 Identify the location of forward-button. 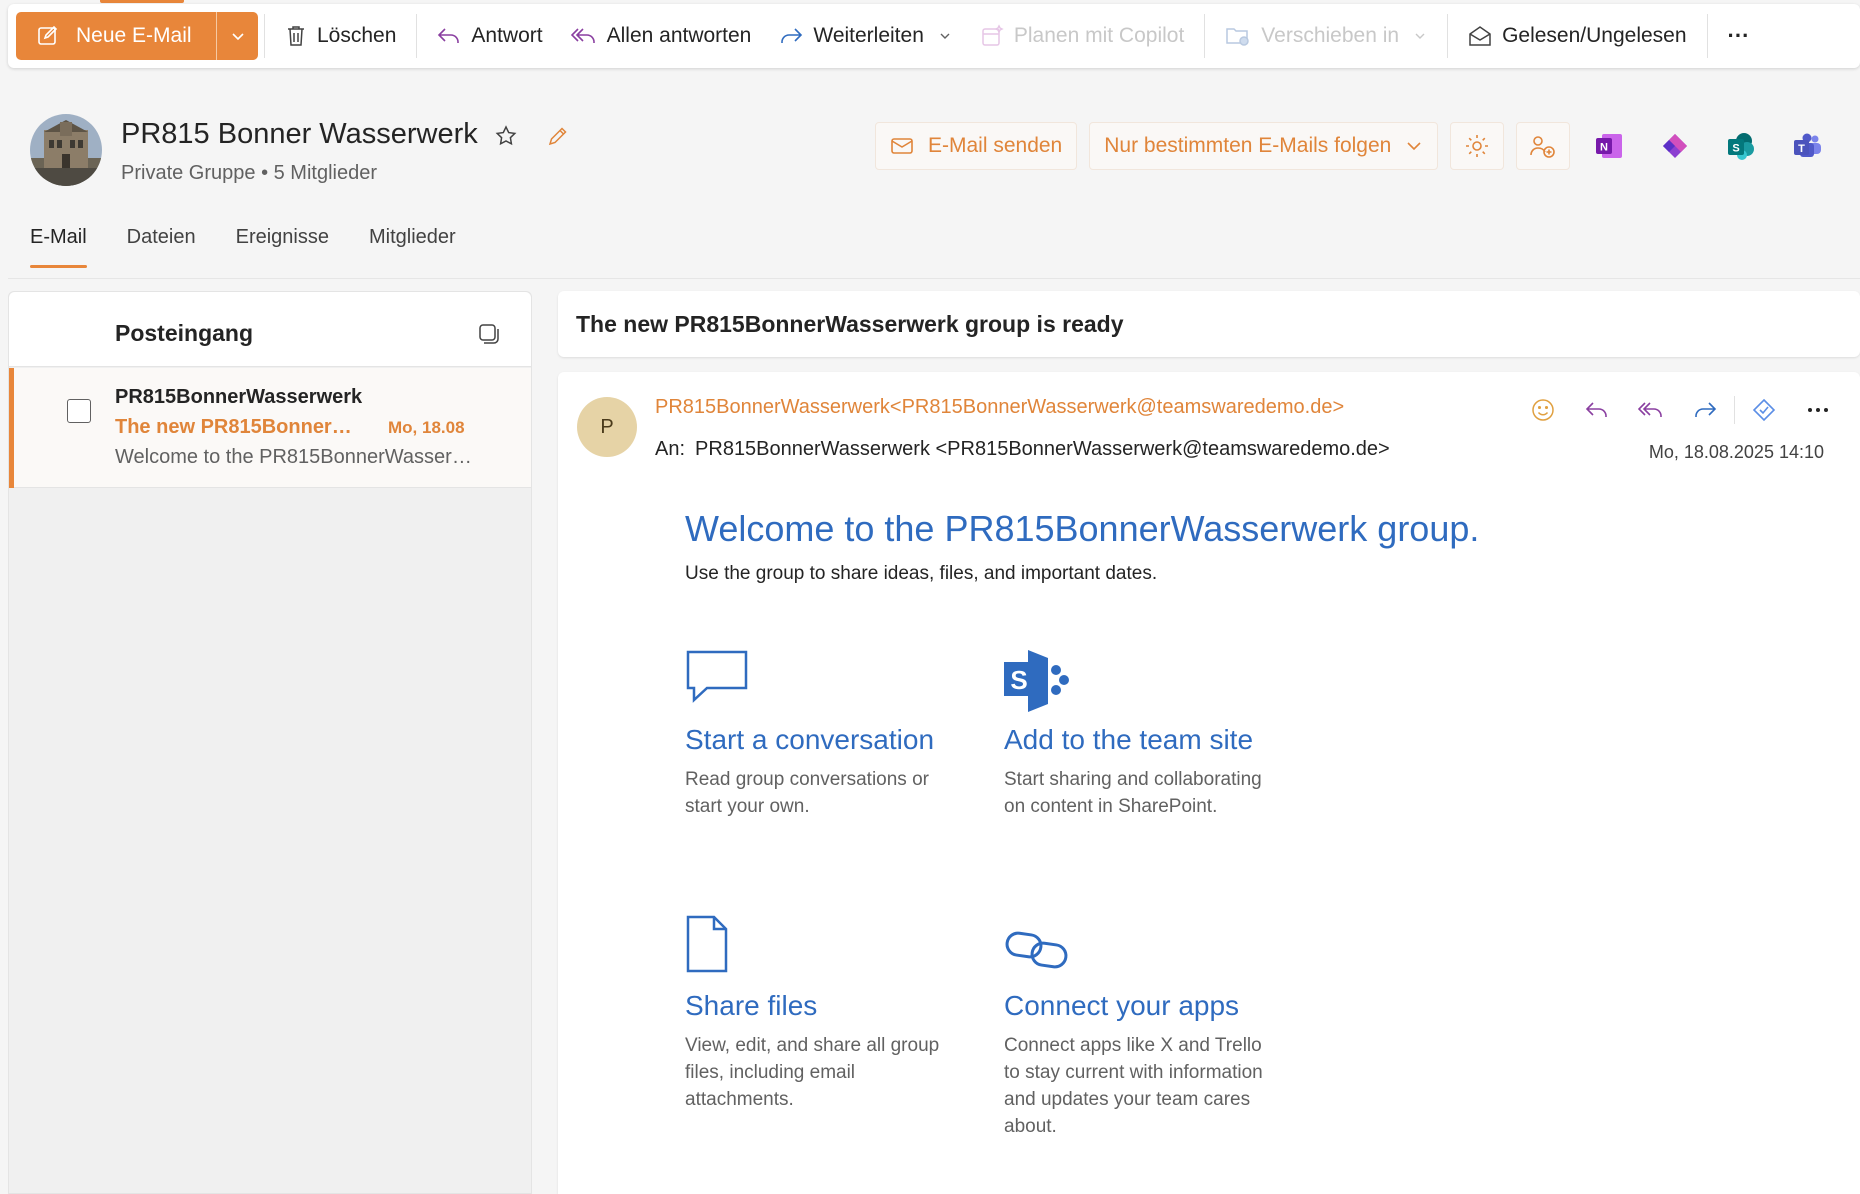
(1705, 410).